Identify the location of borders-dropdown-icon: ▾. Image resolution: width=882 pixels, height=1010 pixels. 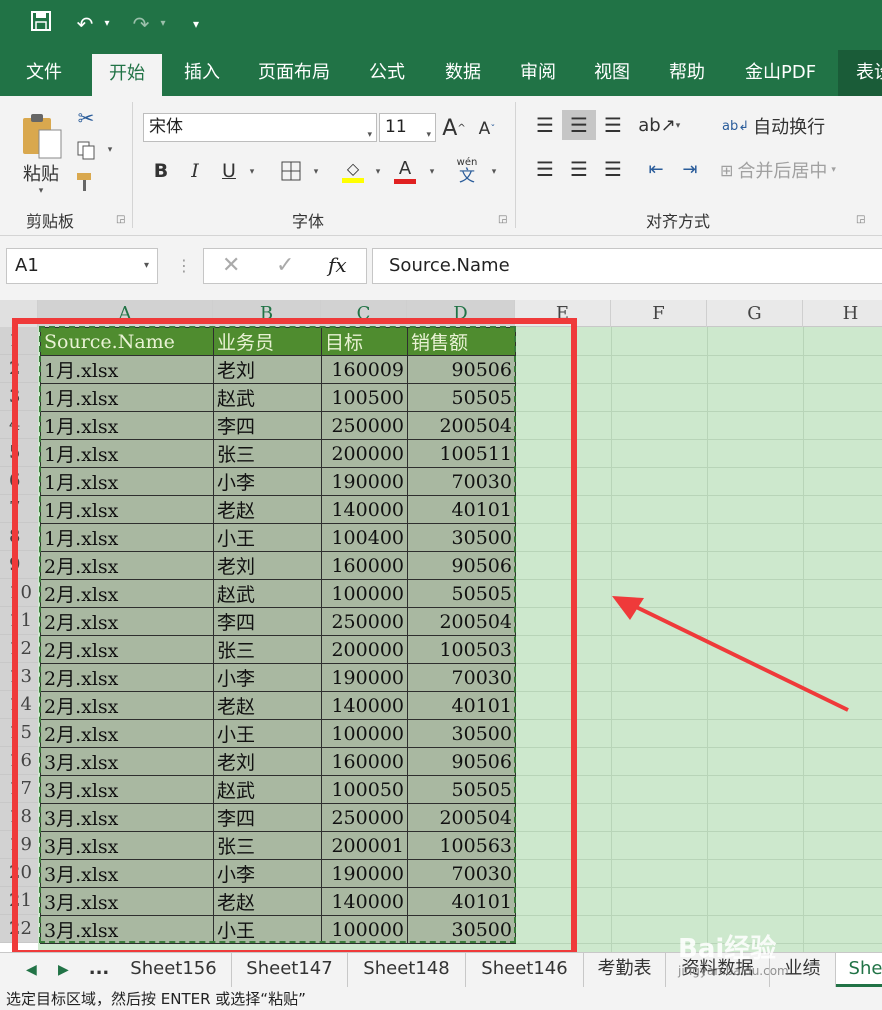
(316, 172).